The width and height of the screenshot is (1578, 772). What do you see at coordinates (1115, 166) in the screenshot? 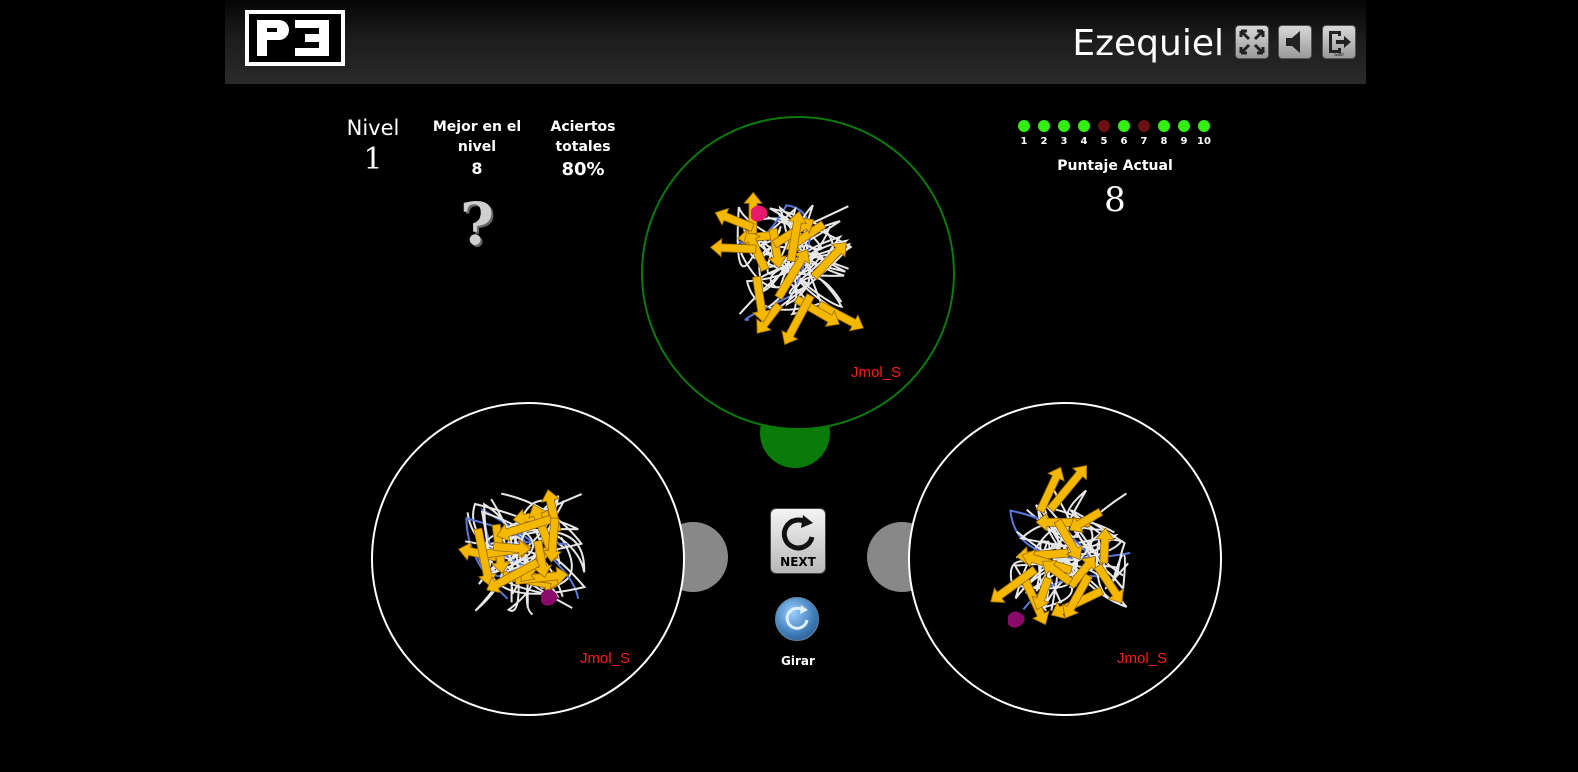
I see `score-label: Puntaje Actual` at bounding box center [1115, 166].